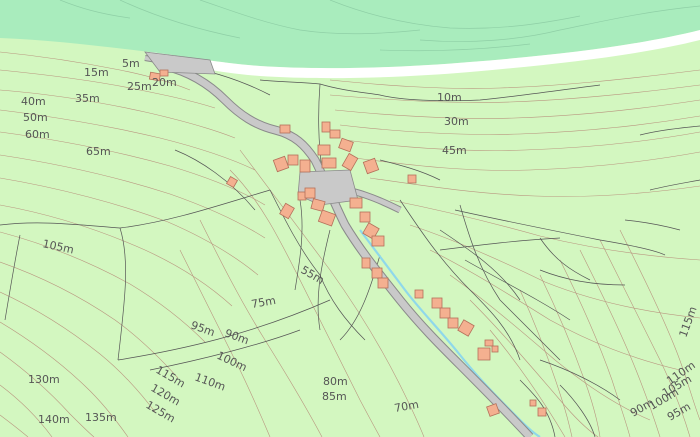  I want to click on contour-label: 40m, so click(33, 101).